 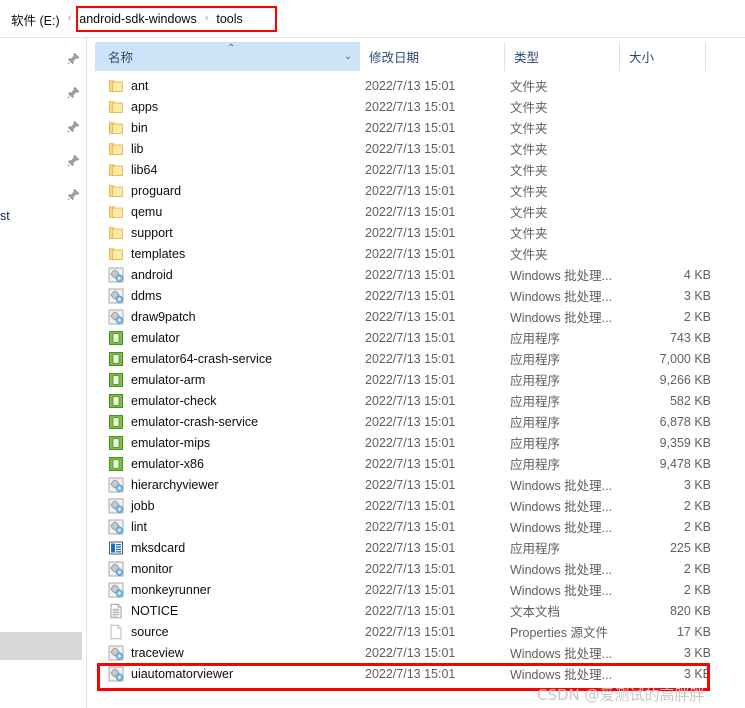 I want to click on file-size-cell: 7,000 KB, so click(x=685, y=358).